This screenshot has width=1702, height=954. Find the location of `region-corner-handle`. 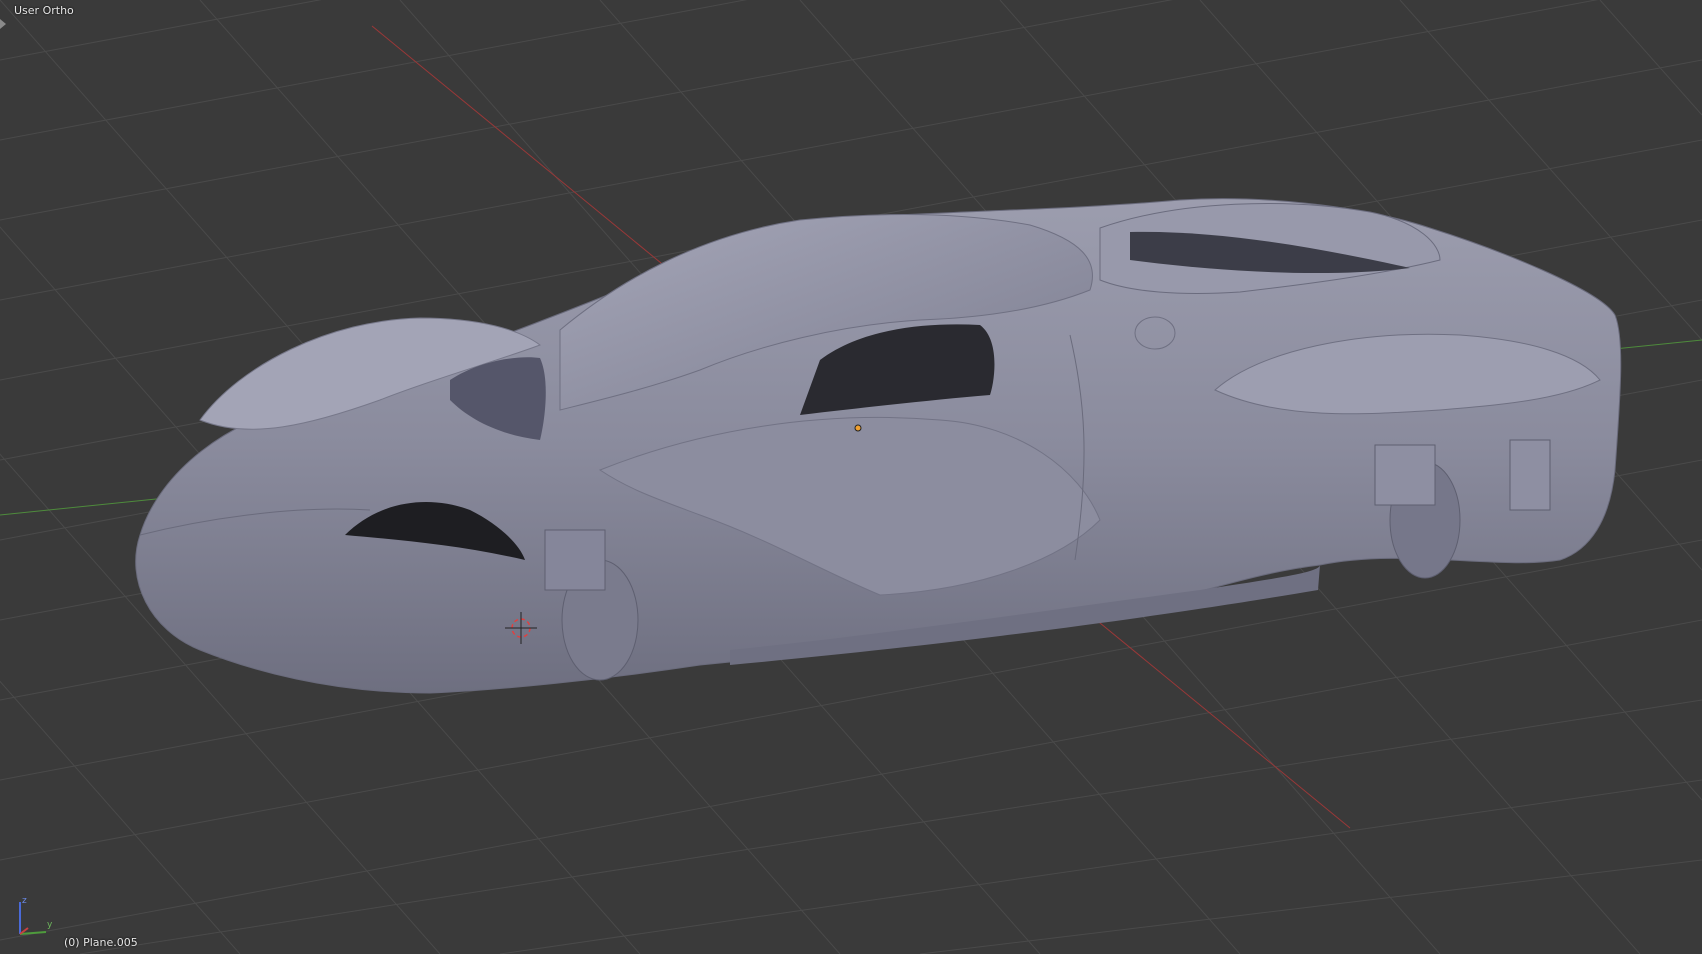

region-corner-handle is located at coordinates (3, 21).